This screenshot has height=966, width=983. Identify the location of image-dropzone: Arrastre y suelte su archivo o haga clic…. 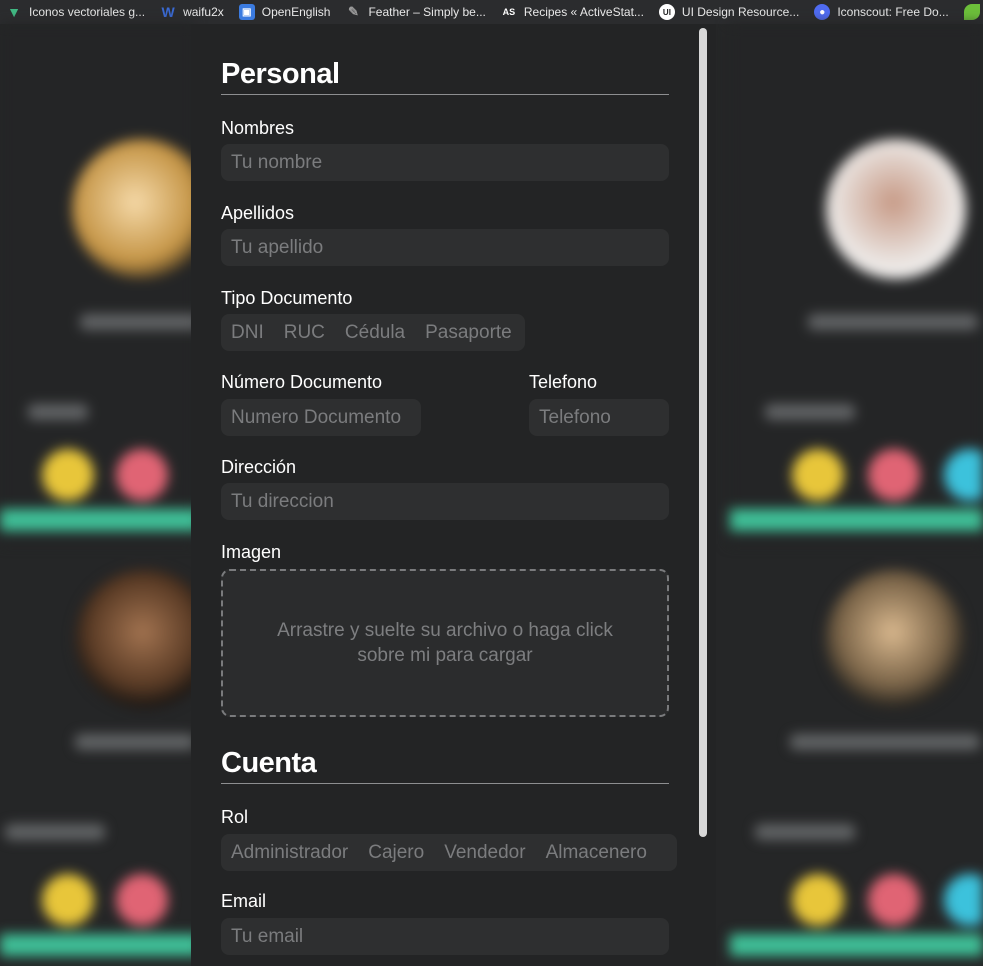
(445, 643).